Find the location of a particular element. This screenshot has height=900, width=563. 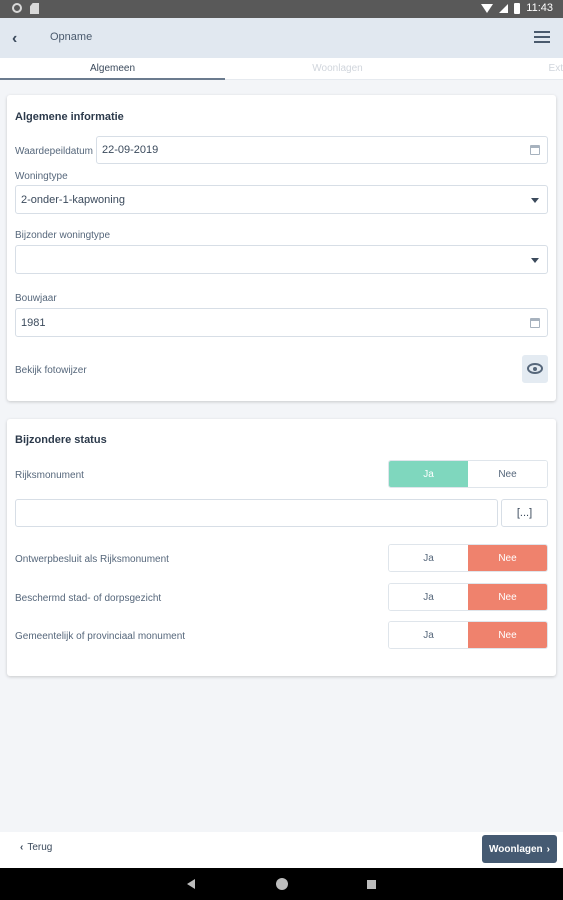

peildatum-field: 22-09-2019 is located at coordinates (322, 150).